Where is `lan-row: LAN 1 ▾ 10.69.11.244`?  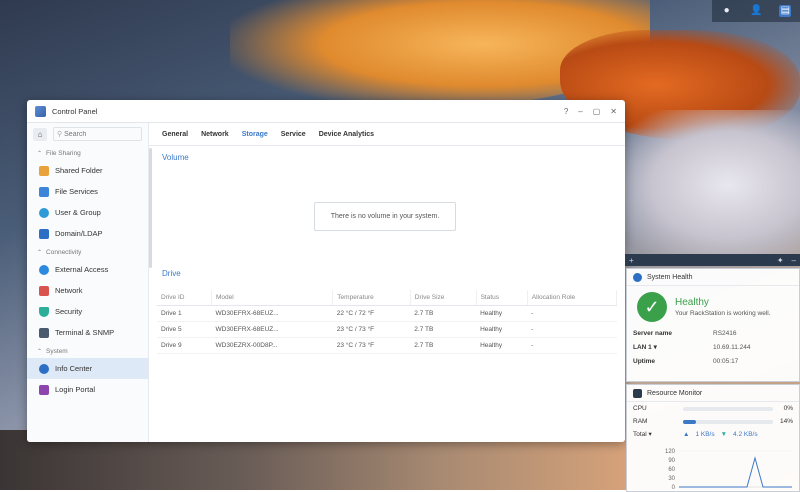
lan-row: LAN 1 ▾ 10.69.11.244 is located at coordinates (713, 347).